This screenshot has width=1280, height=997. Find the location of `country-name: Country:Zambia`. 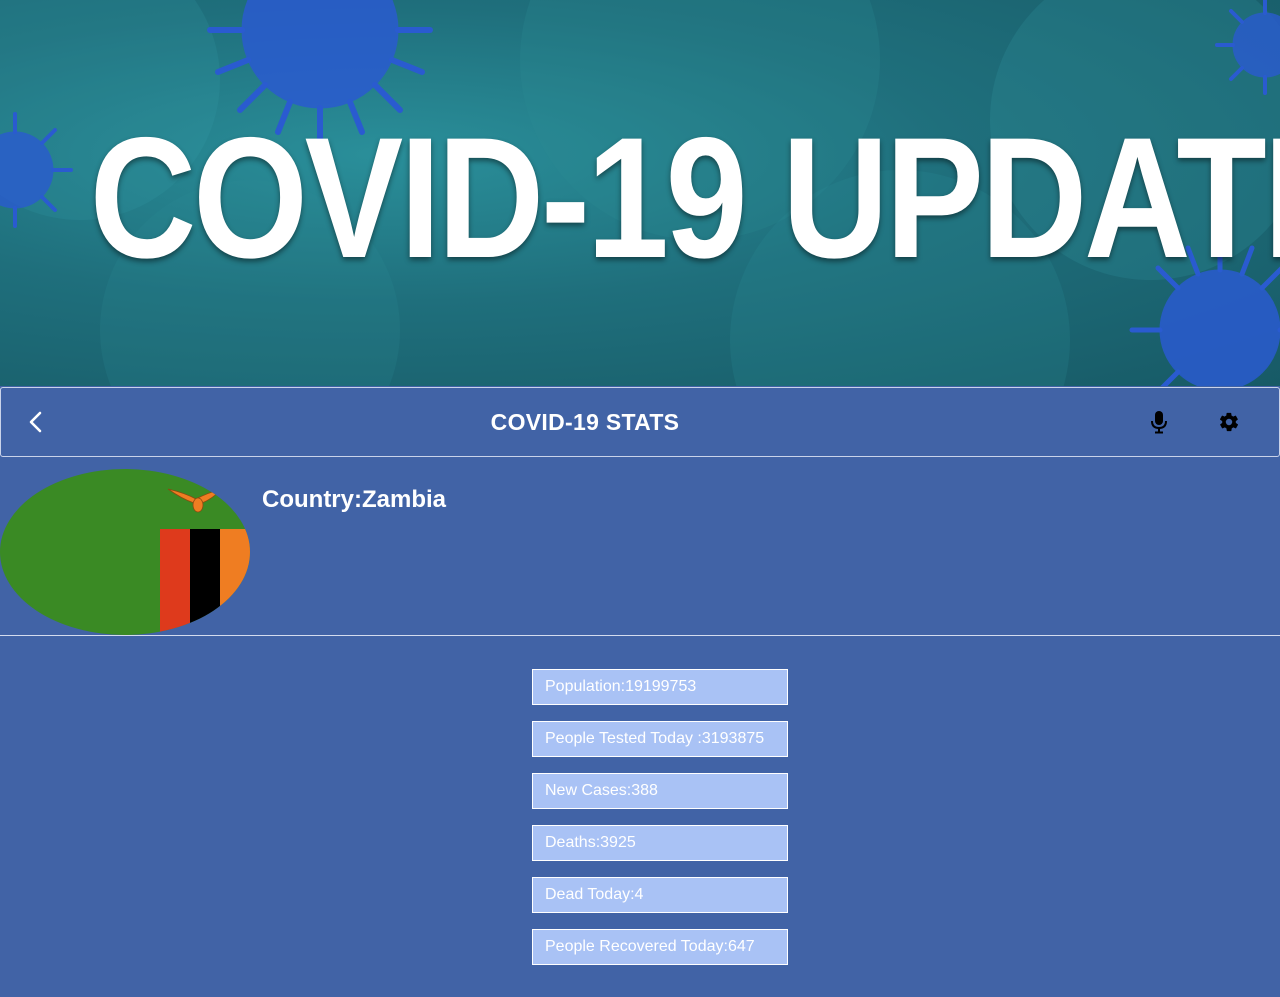

country-name: Country:Zambia is located at coordinates (354, 499).